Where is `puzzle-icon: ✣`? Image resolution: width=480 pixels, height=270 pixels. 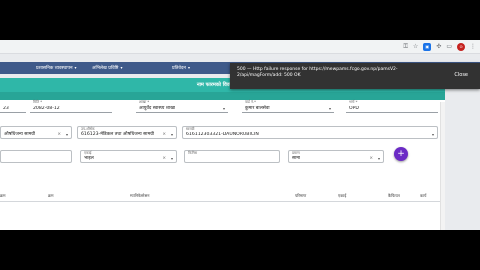 puzzle-icon: ✣ is located at coordinates (438, 47).